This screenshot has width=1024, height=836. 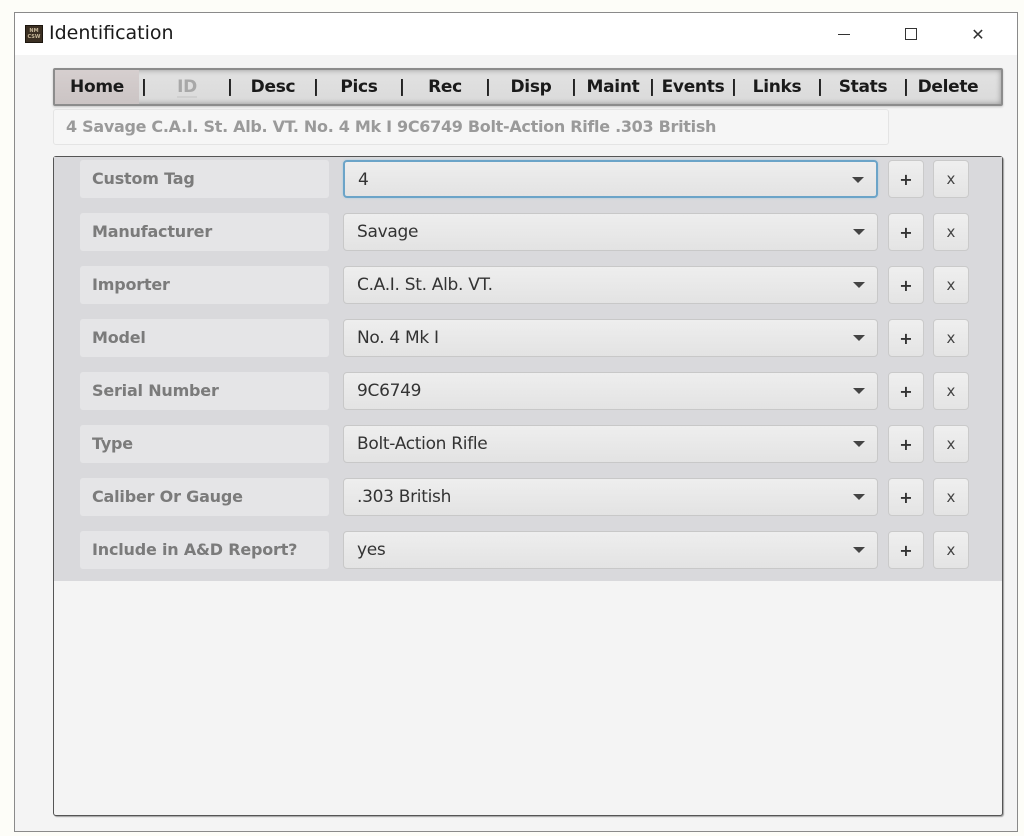 What do you see at coordinates (906, 497) in the screenshot?
I see `add-caliber-button: +` at bounding box center [906, 497].